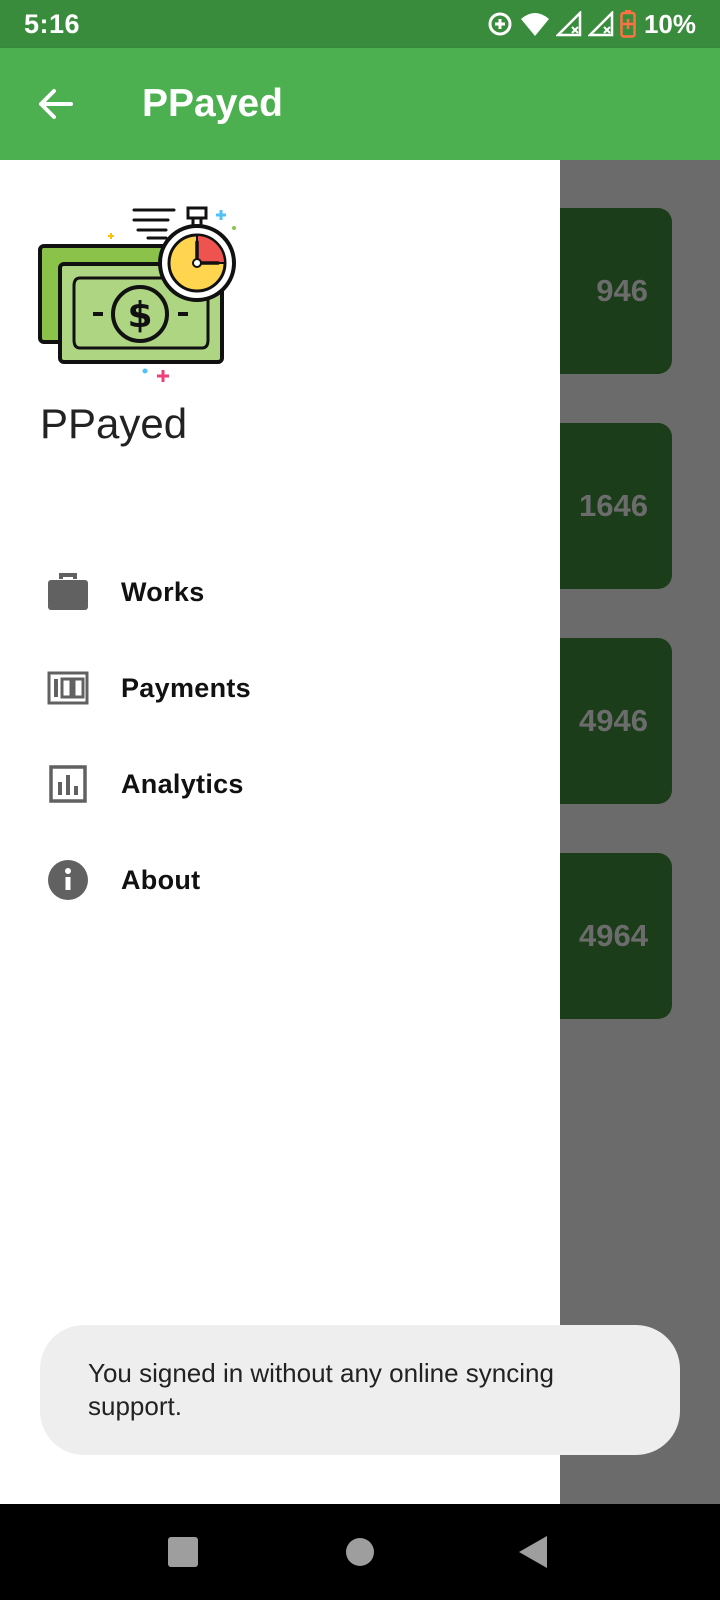  I want to click on system-nav-bar, so click(360, 1552).